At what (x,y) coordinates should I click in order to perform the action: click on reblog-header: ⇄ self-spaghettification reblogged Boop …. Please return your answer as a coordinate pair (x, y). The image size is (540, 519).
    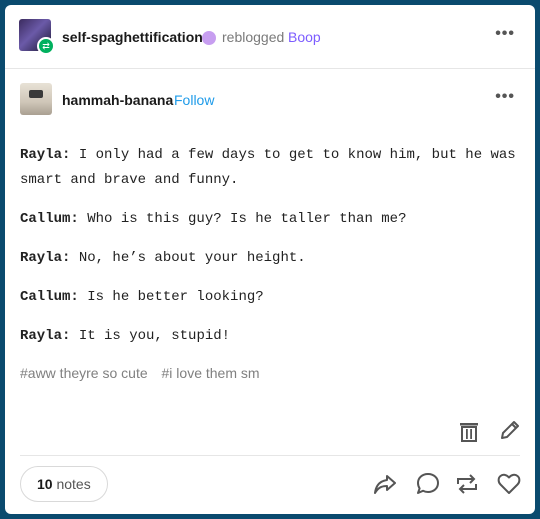
    Looking at the image, I should click on (270, 37).